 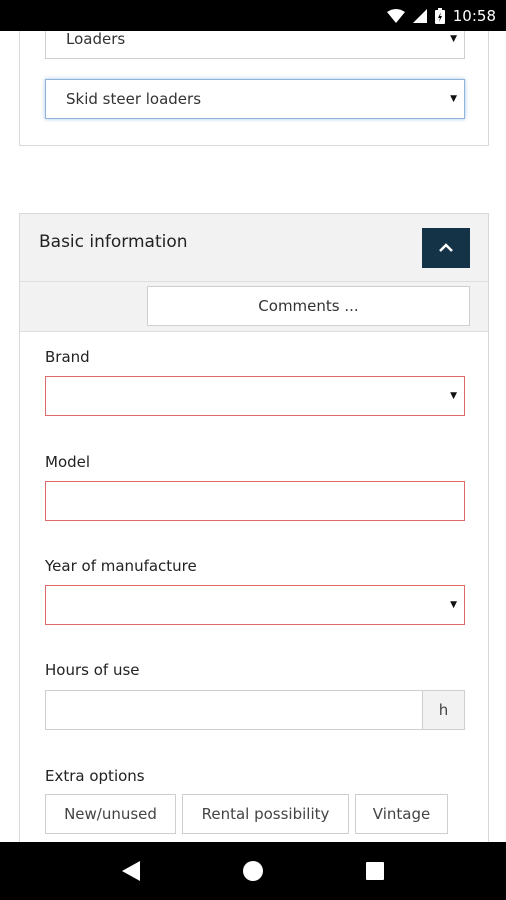 What do you see at coordinates (113, 242) in the screenshot?
I see `card-title: Basic information` at bounding box center [113, 242].